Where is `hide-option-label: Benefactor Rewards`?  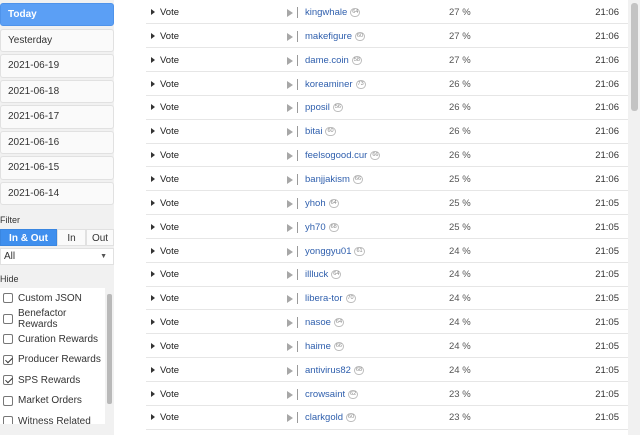
hide-option-label: Benefactor Rewards is located at coordinates (42, 318).